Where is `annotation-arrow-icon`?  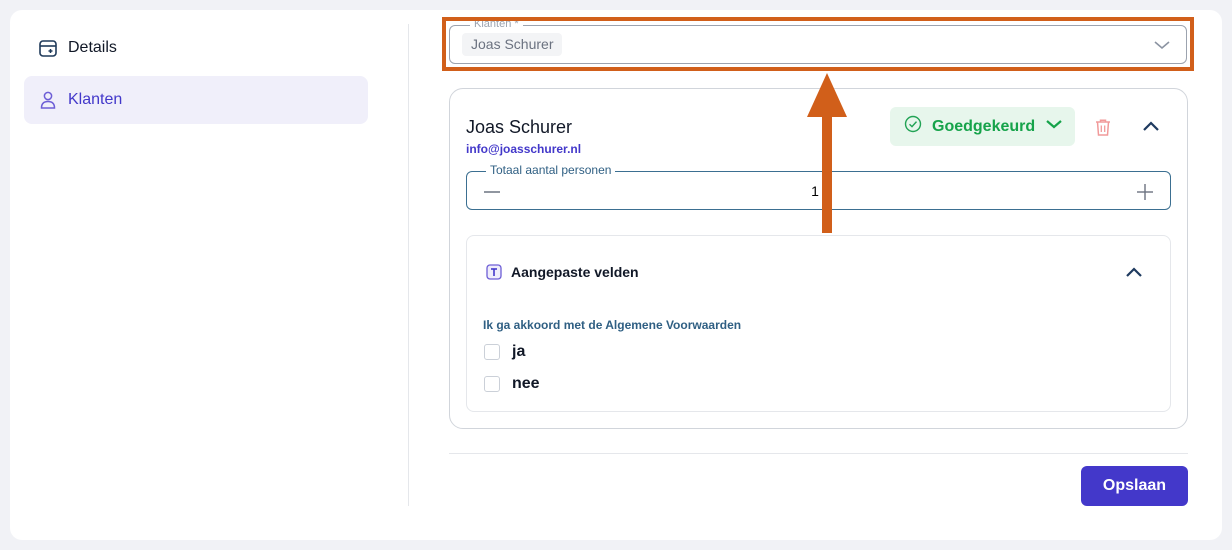
annotation-arrow-icon is located at coordinates (827, 153).